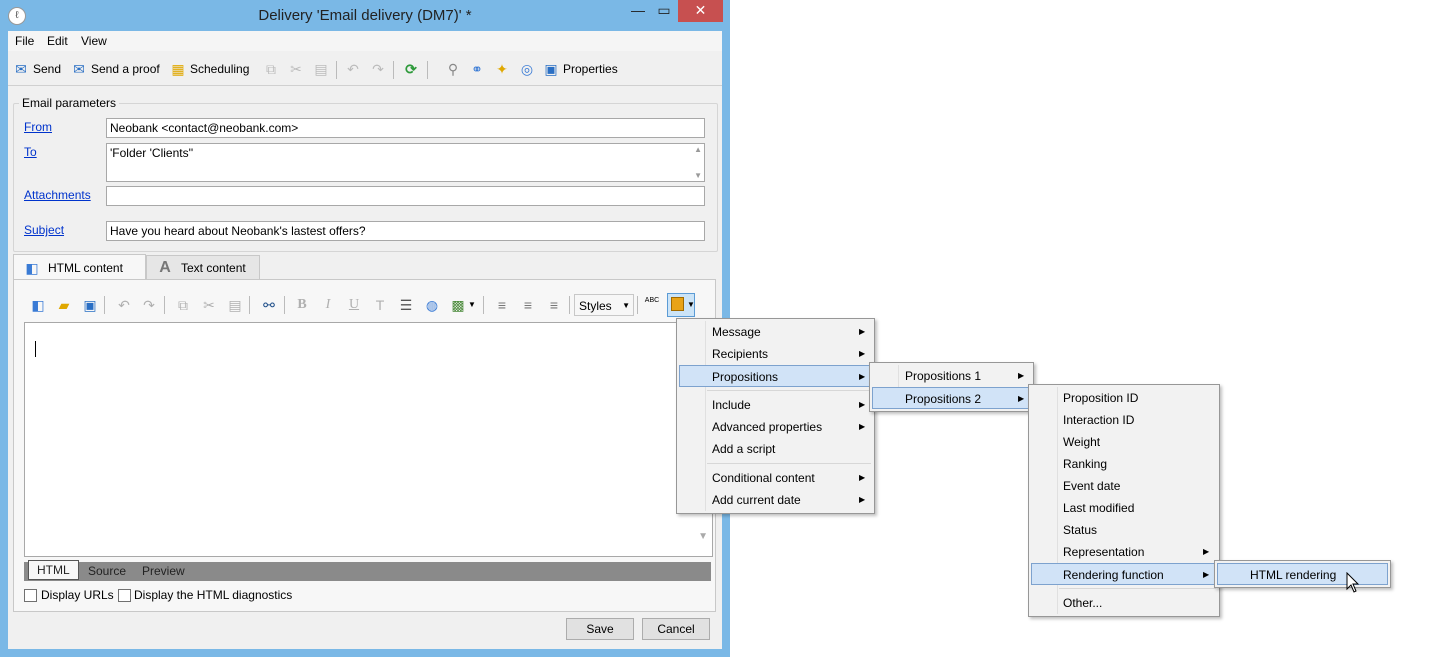 This screenshot has width=1435, height=657. I want to click on properties-label: Properties, so click(590, 69).